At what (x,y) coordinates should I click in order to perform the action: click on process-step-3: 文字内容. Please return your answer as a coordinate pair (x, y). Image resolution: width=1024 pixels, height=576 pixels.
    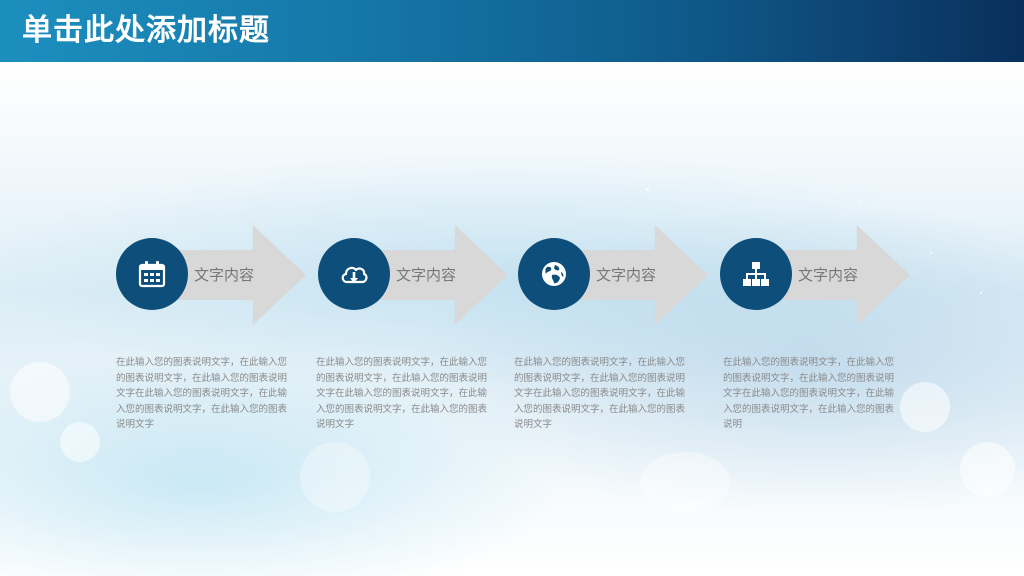
    Looking at the image, I should click on (618, 275).